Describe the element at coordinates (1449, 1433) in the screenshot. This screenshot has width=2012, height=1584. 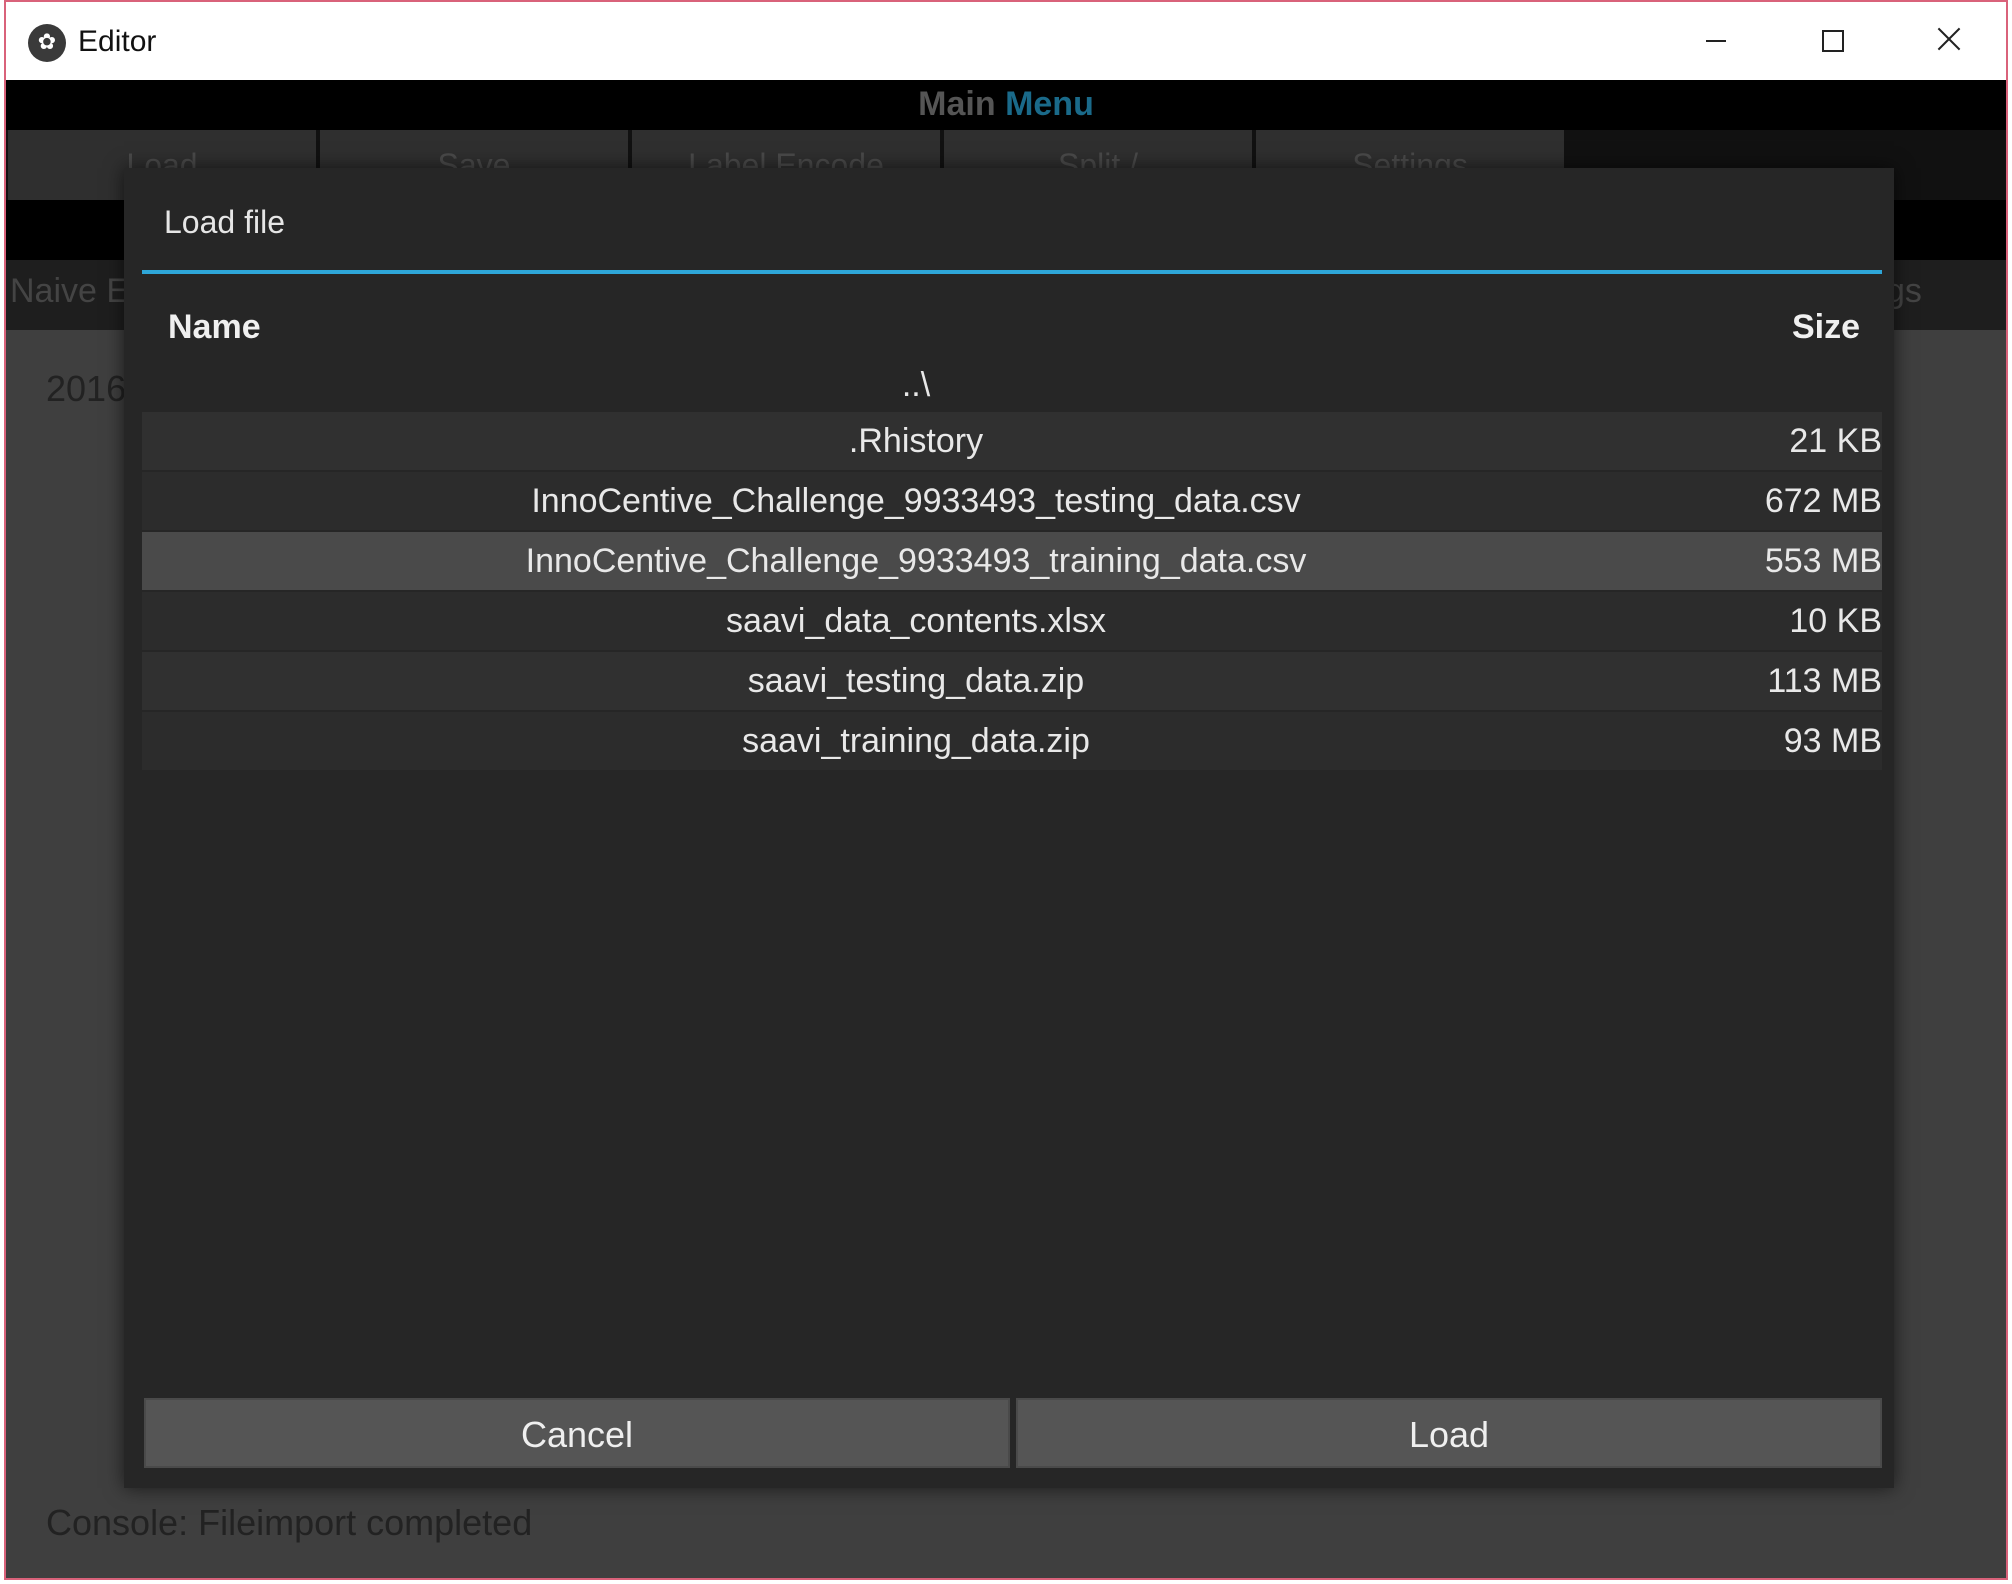
I see `load-button: Load` at that location.